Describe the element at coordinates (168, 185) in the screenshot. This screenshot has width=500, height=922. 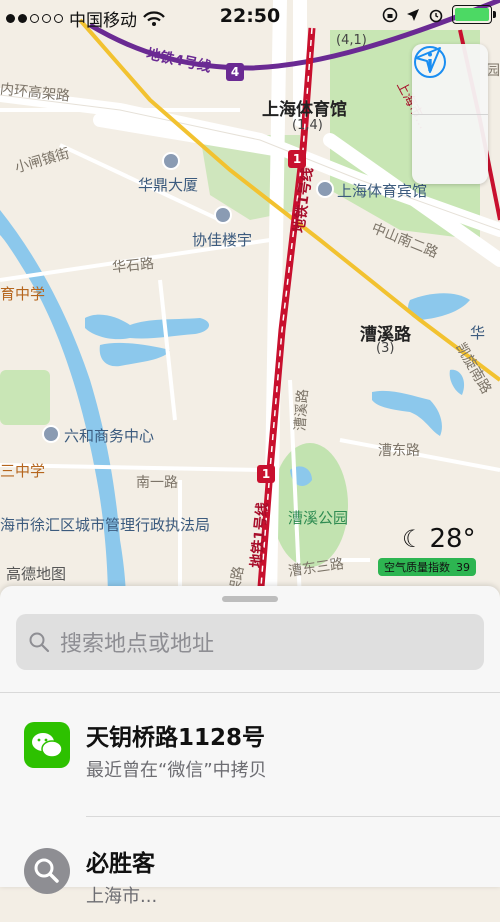
I see `huading-label: 华鼎大厦` at that location.